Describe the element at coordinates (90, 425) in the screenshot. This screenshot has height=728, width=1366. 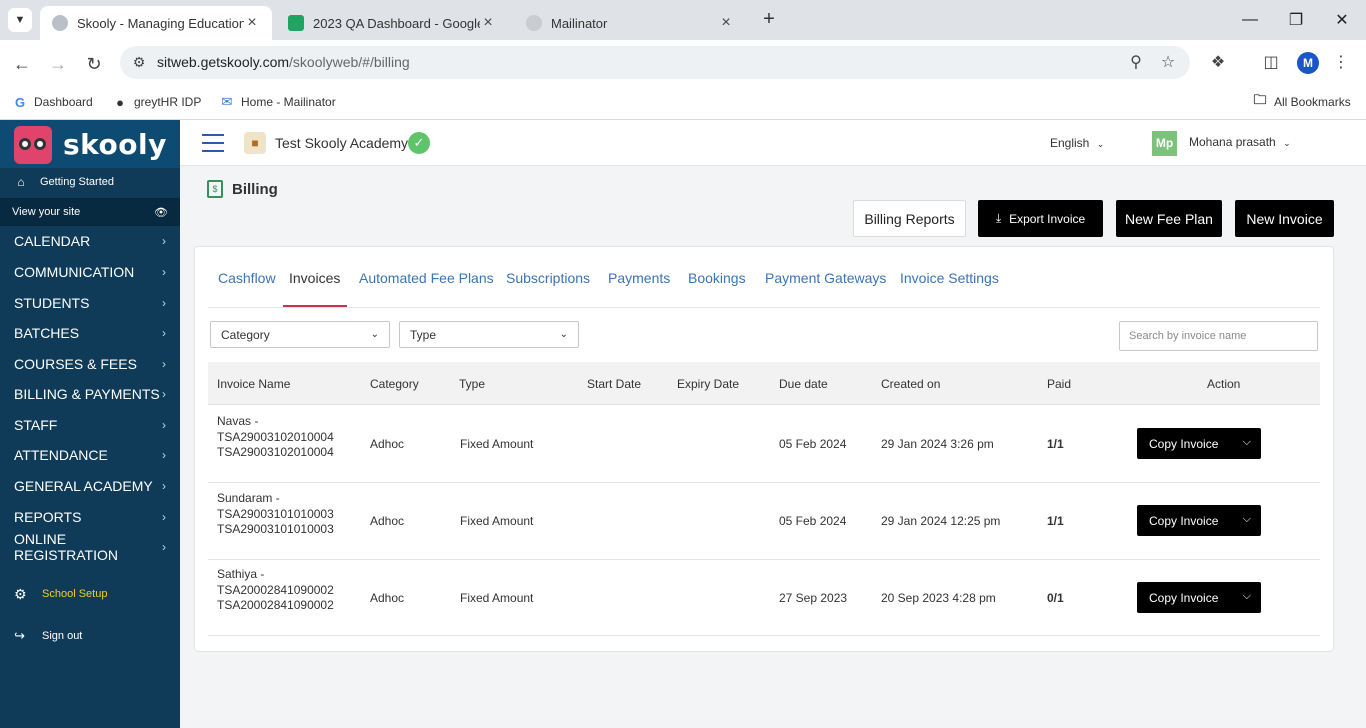
I see `sidebar-item-staff: STAFF ›` at that location.